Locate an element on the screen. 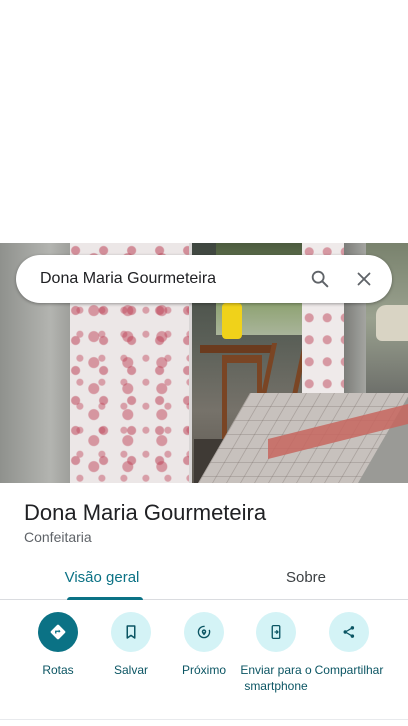 This screenshot has width=408, height=726. share-icon is located at coordinates (349, 632).